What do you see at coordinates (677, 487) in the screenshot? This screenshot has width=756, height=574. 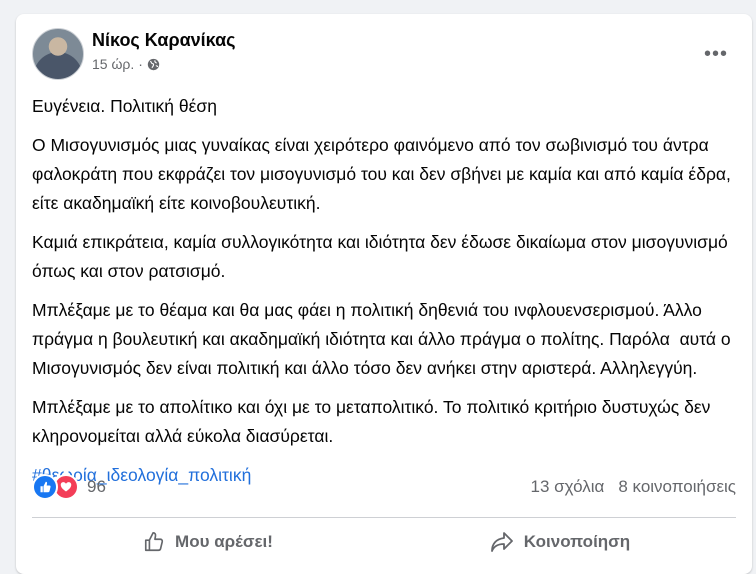 I see `shares-count-link: 8 κοινοποιήσεις` at bounding box center [677, 487].